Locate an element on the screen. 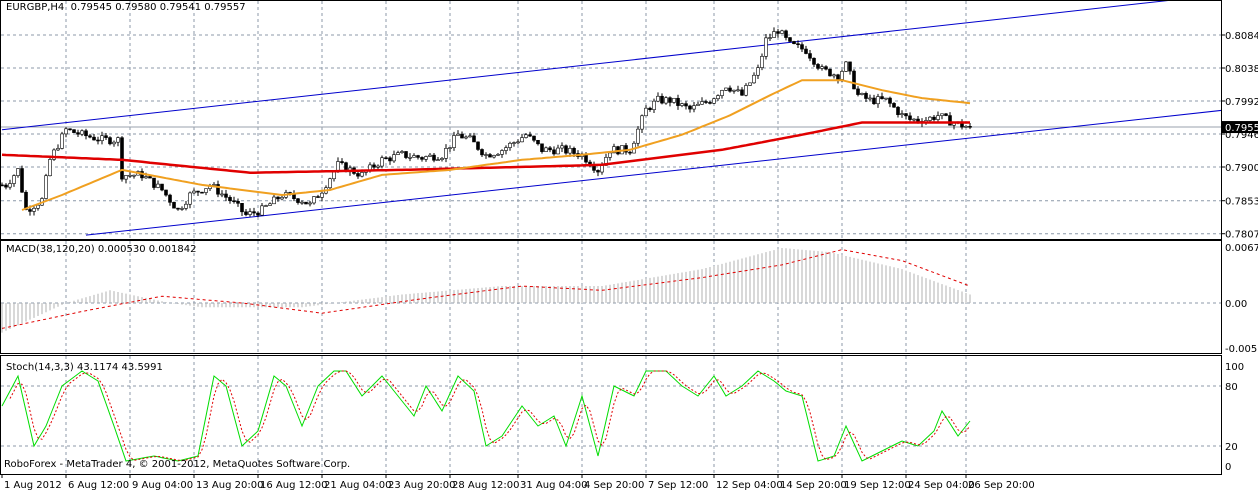 The width and height of the screenshot is (1258, 491). current-price-label: 0.79557 is located at coordinates (1241, 128).